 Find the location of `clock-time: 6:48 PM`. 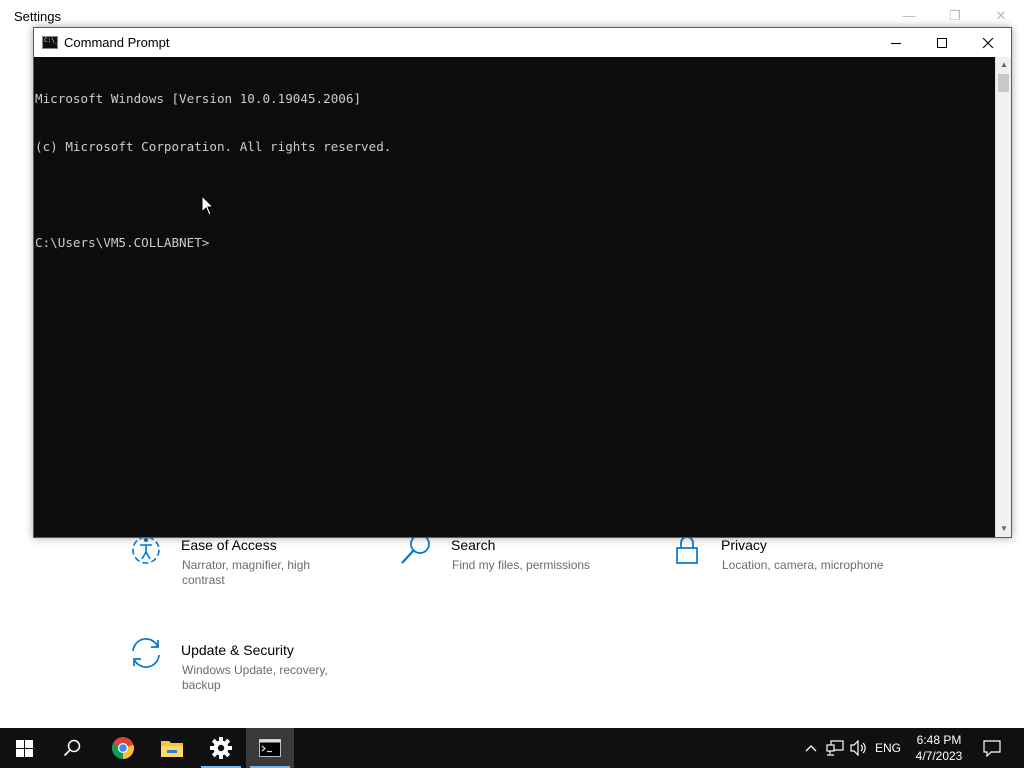

clock-time: 6:48 PM is located at coordinates (939, 740).